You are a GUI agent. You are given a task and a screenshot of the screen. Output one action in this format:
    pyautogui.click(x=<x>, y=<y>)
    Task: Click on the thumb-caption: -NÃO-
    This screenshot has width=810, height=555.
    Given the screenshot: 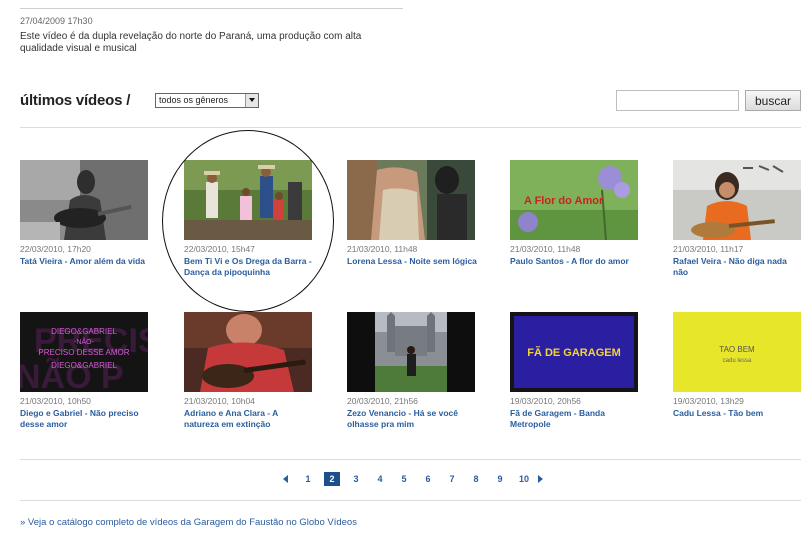 What is the action you would take?
    pyautogui.click(x=84, y=341)
    